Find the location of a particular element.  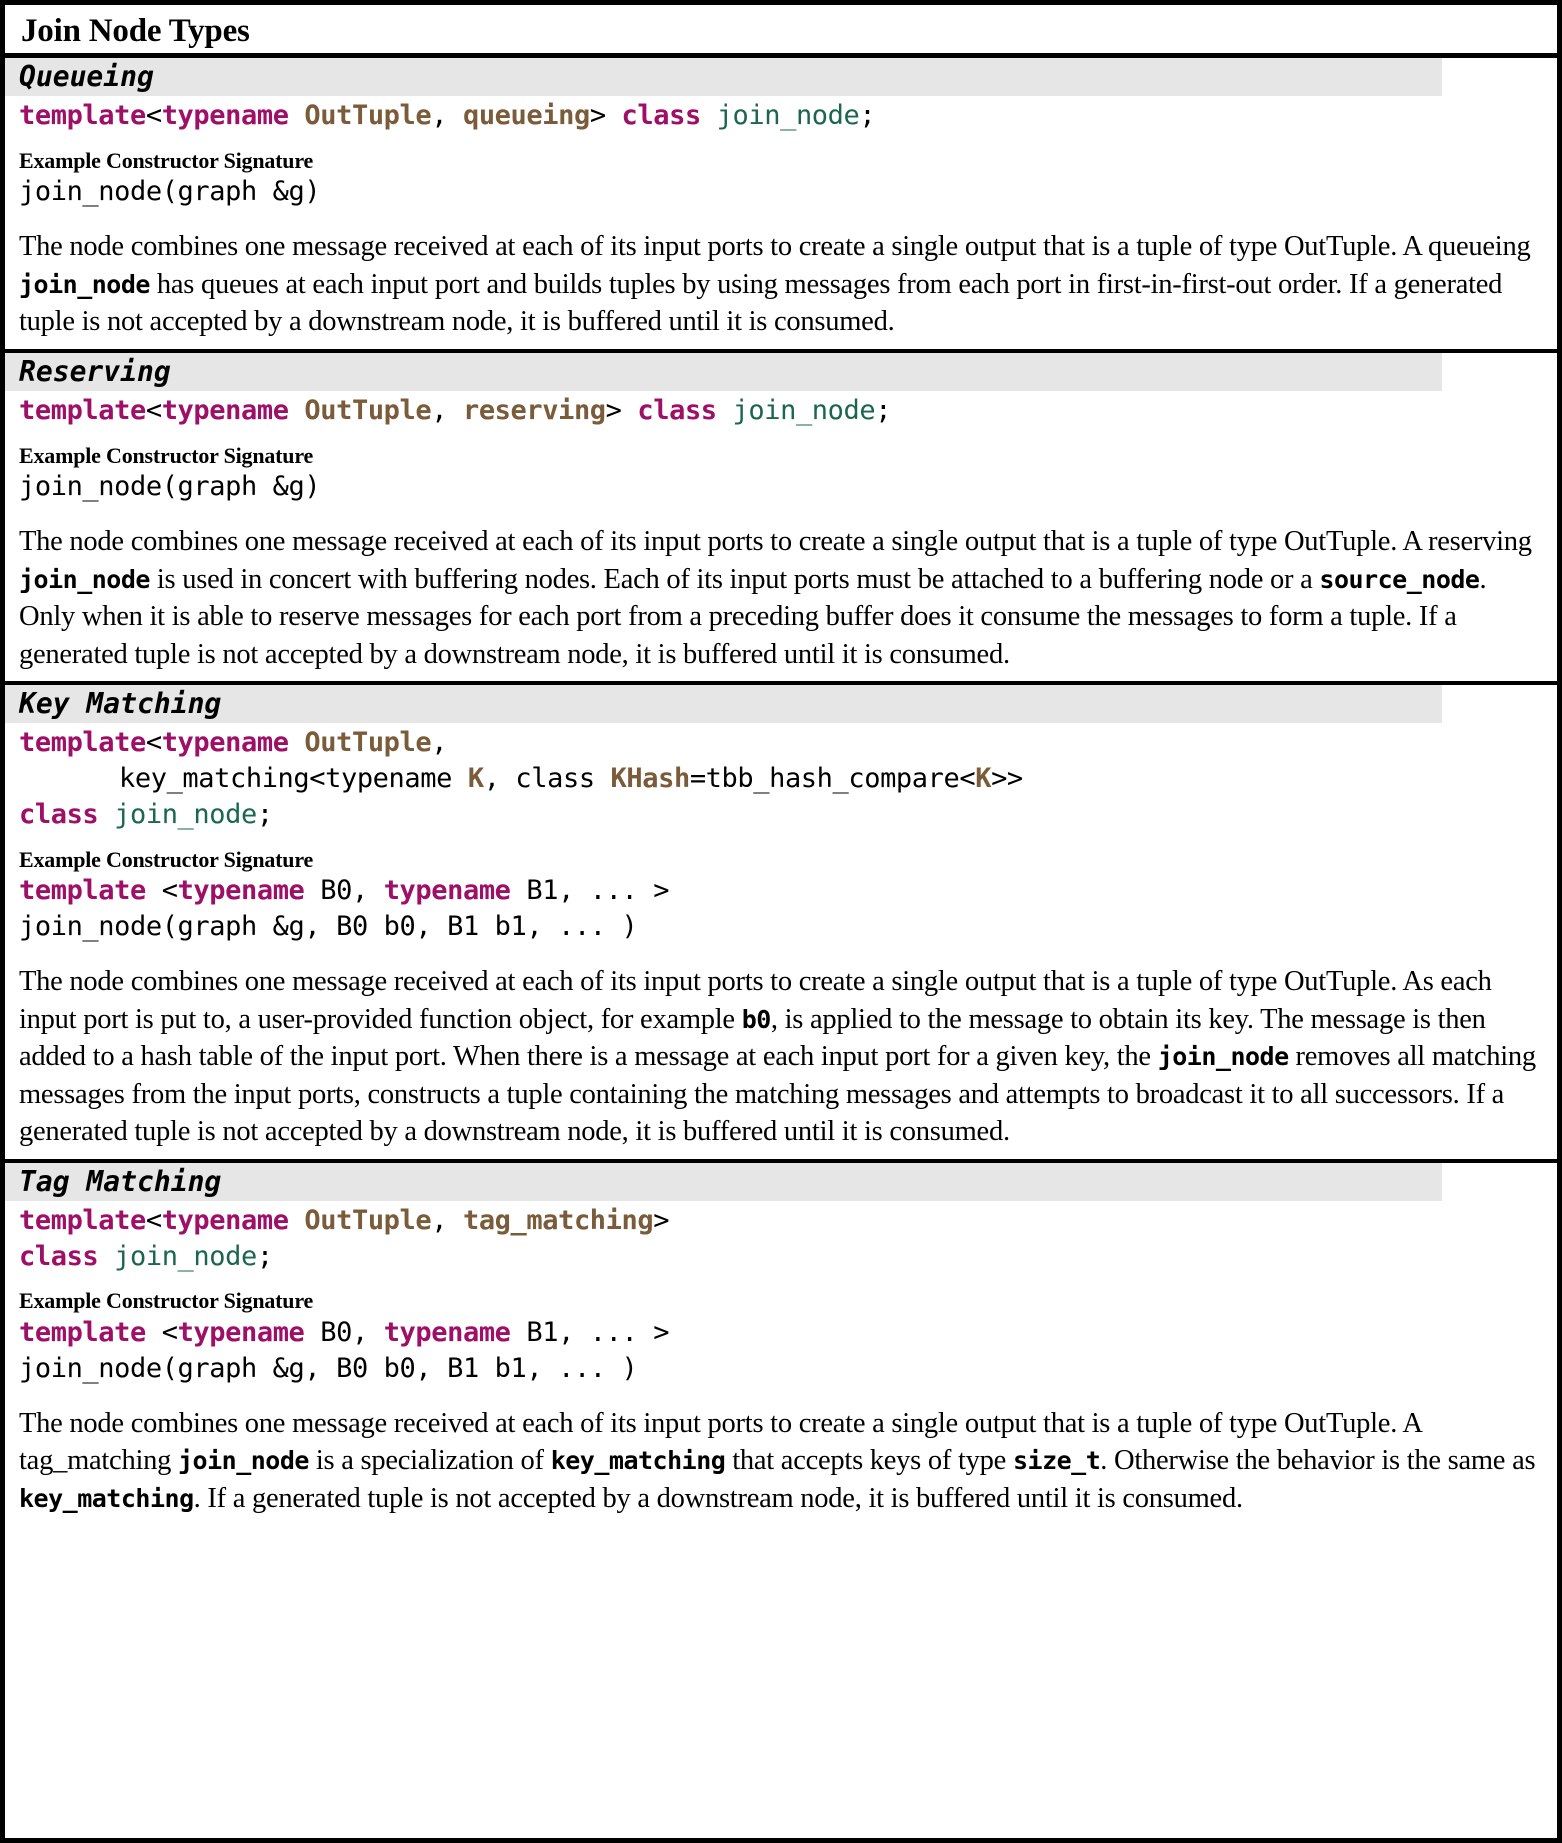

section-heading-label: Reserving is located at coordinates (95, 372).